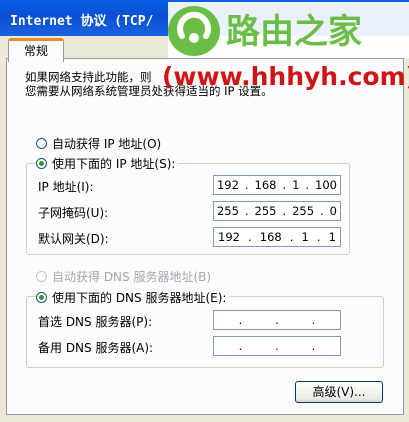 The height and width of the screenshot is (422, 409). I want to click on subnet-mask-field: 255. 255. 255. 0, so click(277, 211).